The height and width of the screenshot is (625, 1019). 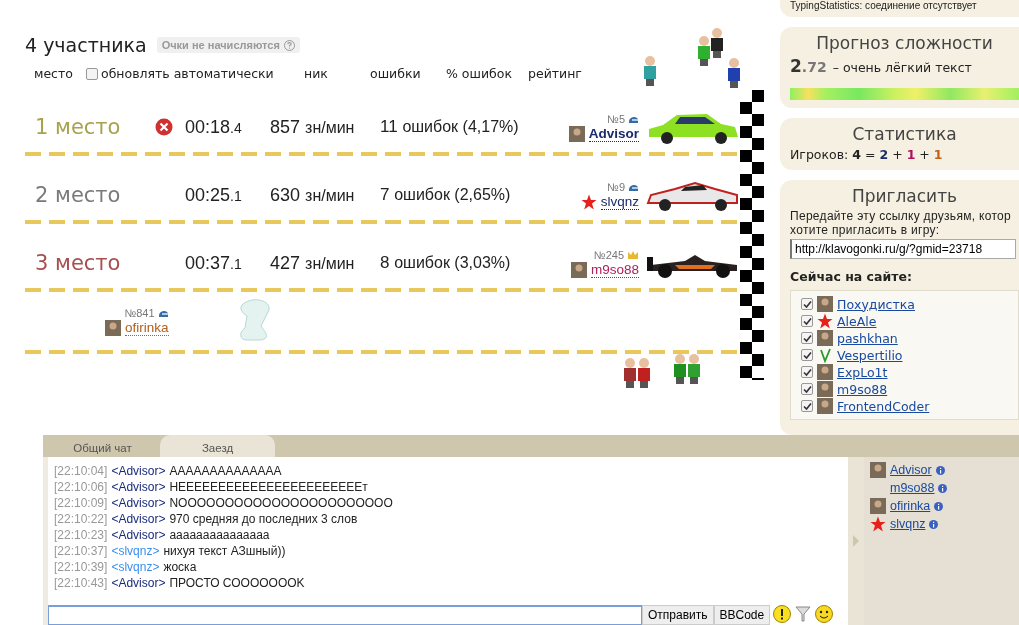 What do you see at coordinates (884, 154) in the screenshot?
I see `players-count: 2` at bounding box center [884, 154].